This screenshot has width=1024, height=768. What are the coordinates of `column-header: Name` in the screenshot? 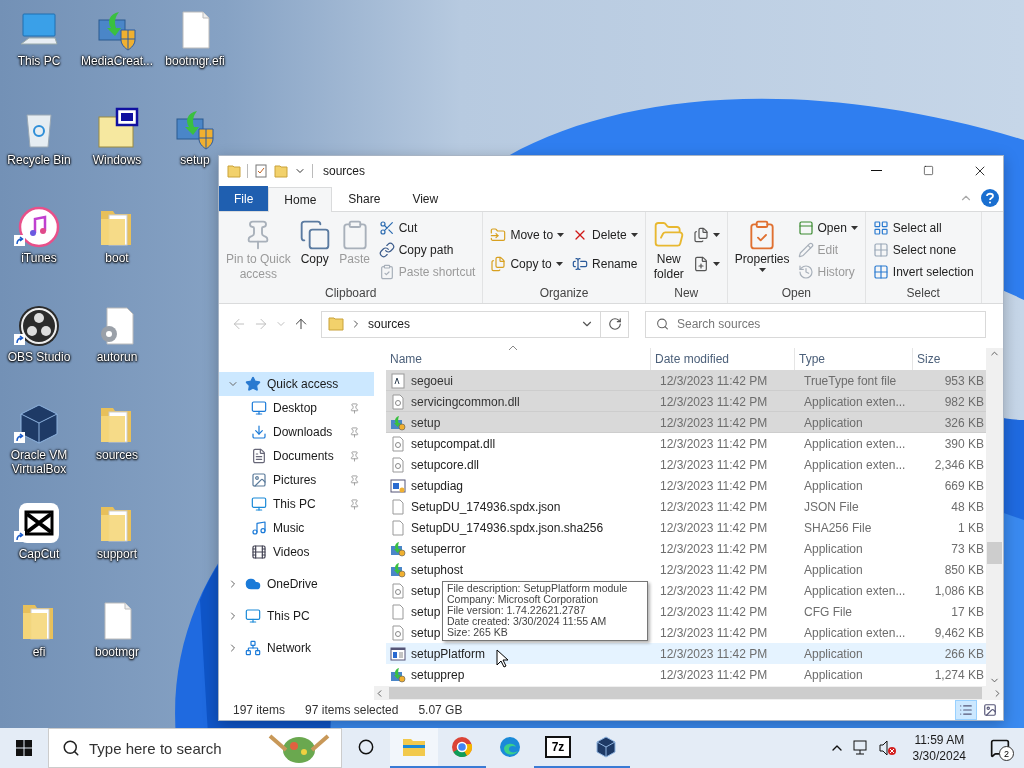 It's located at (518, 359).